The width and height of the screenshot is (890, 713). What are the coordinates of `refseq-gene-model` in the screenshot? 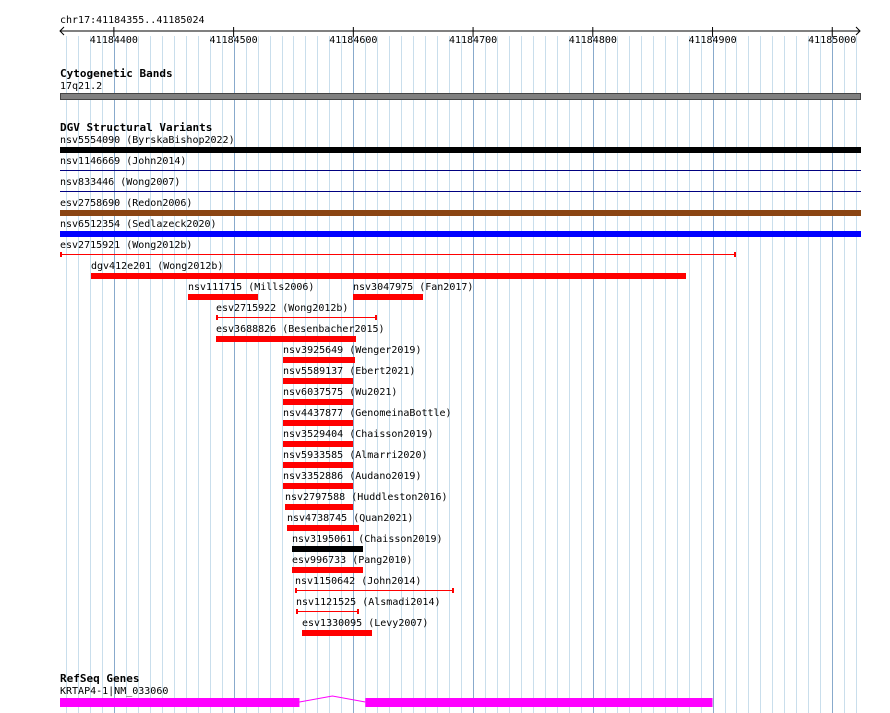 It's located at (445, 702).